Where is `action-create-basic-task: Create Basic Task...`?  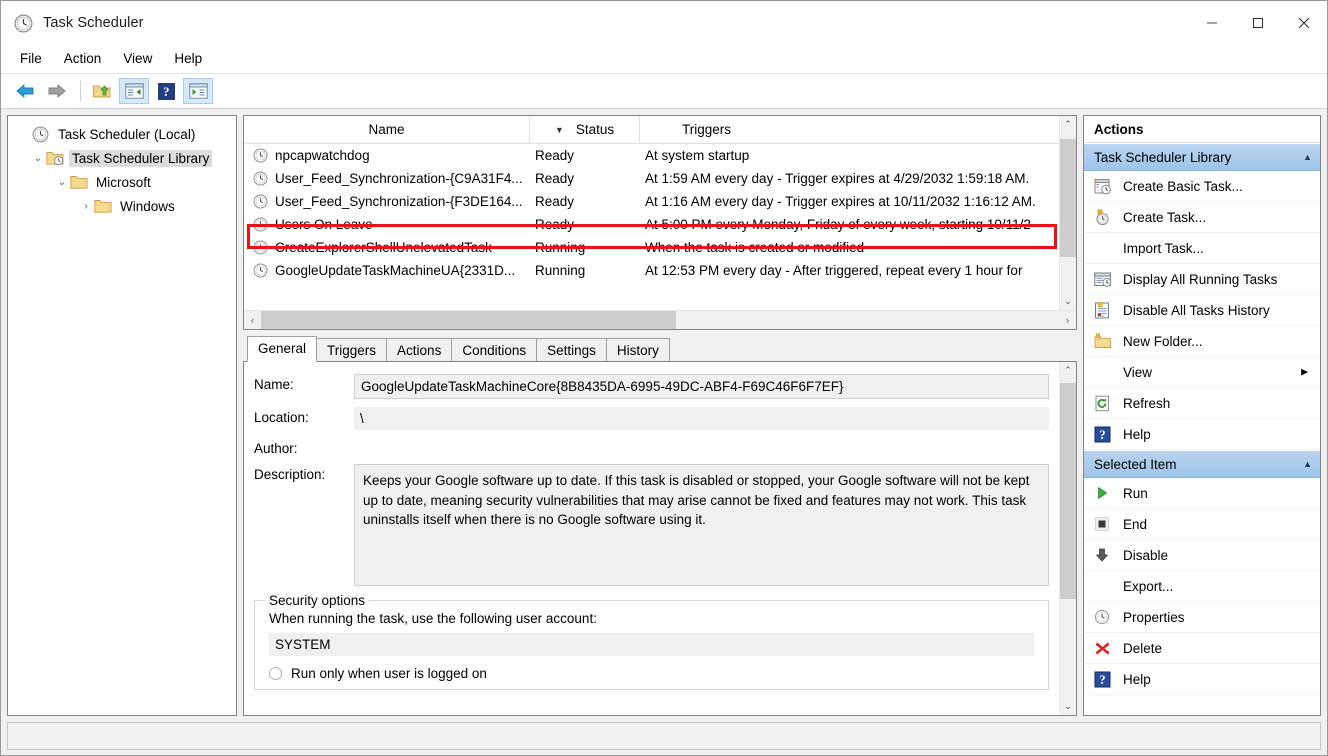
action-create-basic-task: Create Basic Task... is located at coordinates (1202, 186).